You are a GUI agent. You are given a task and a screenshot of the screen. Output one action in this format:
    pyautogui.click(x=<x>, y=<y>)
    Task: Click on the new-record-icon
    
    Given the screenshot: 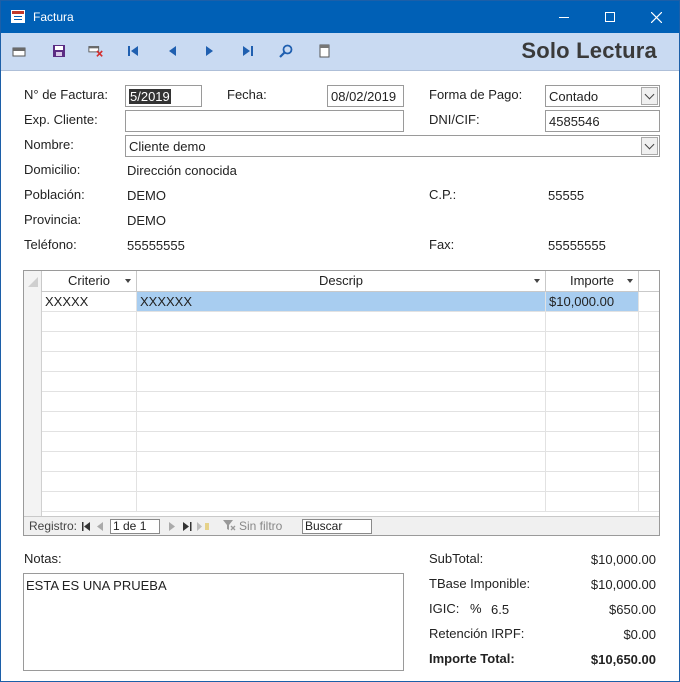 What is the action you would take?
    pyautogui.click(x=19, y=52)
    